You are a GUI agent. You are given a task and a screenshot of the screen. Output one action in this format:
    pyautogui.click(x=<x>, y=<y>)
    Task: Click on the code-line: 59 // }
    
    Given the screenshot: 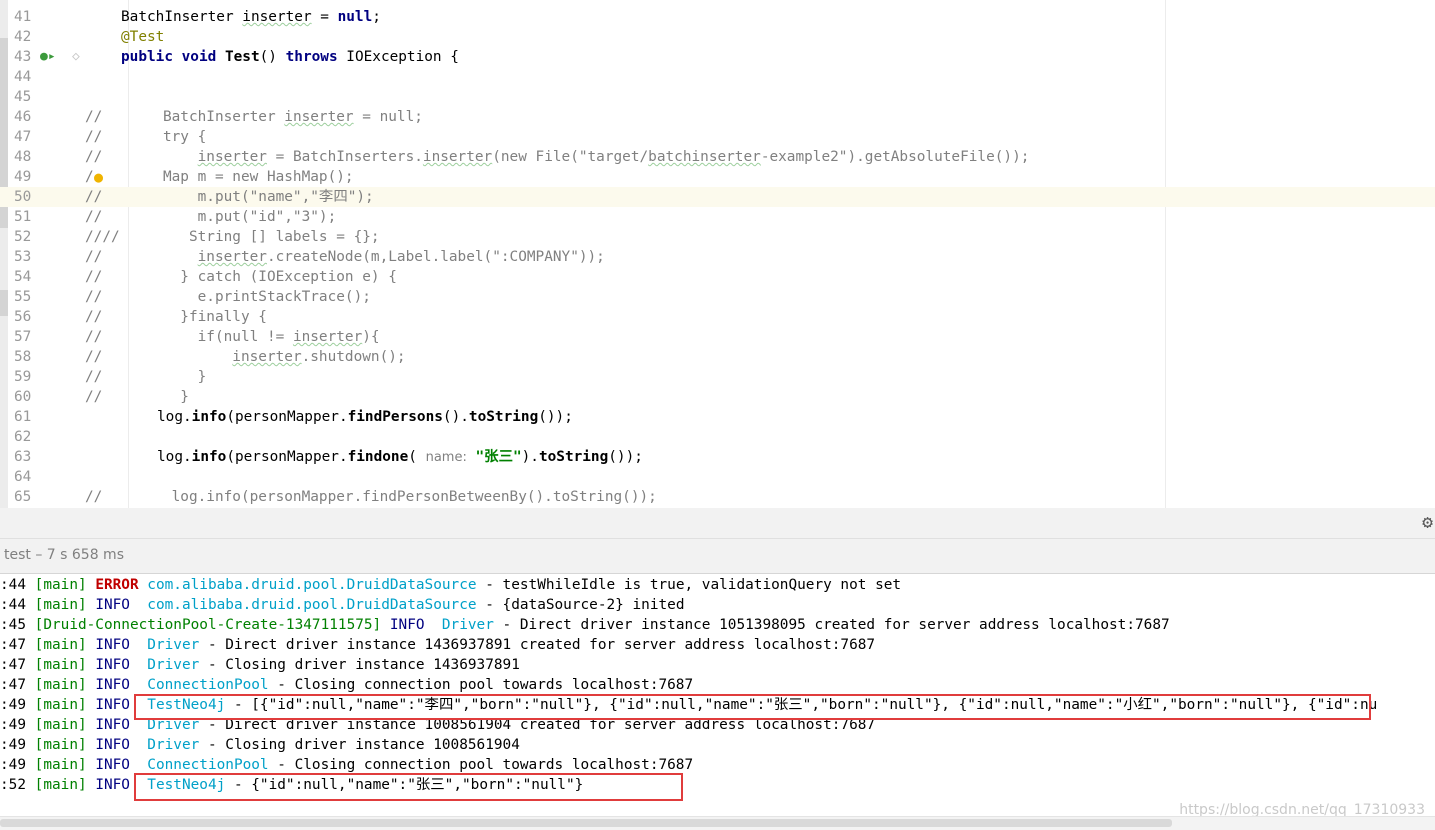 What is the action you would take?
    pyautogui.click(x=717, y=377)
    